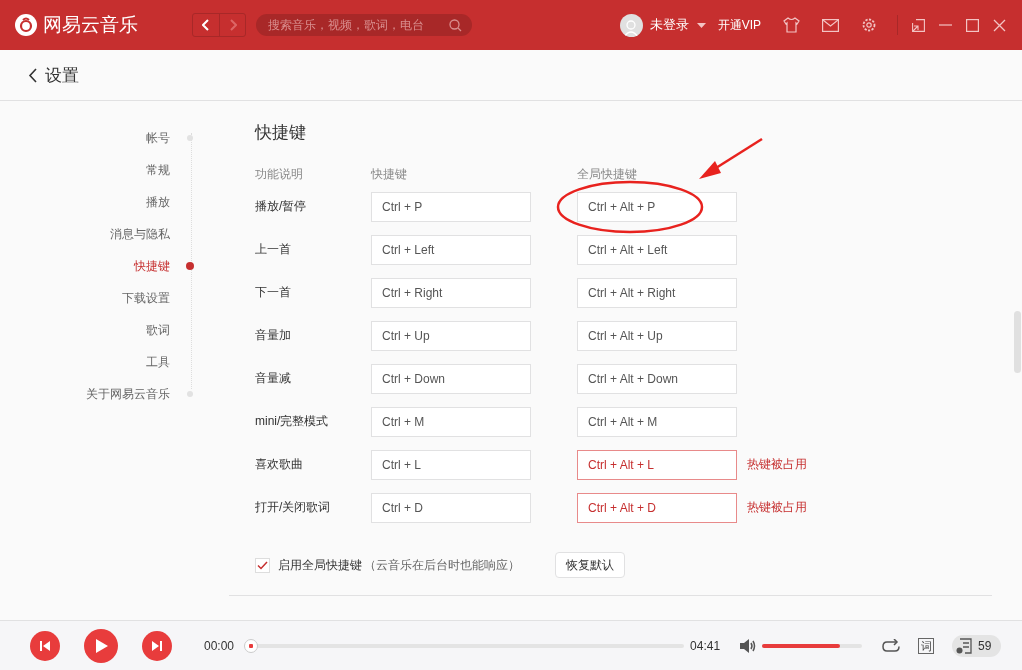  I want to click on vip-link: 开通VIP, so click(739, 25).